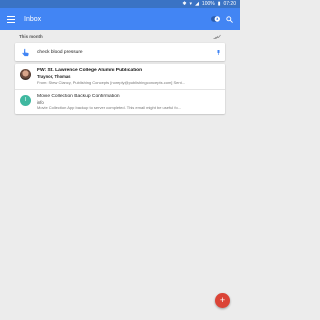 The height and width of the screenshot is (320, 320). What do you see at coordinates (191, 3) in the screenshot?
I see `wifi-icon: ▾` at bounding box center [191, 3].